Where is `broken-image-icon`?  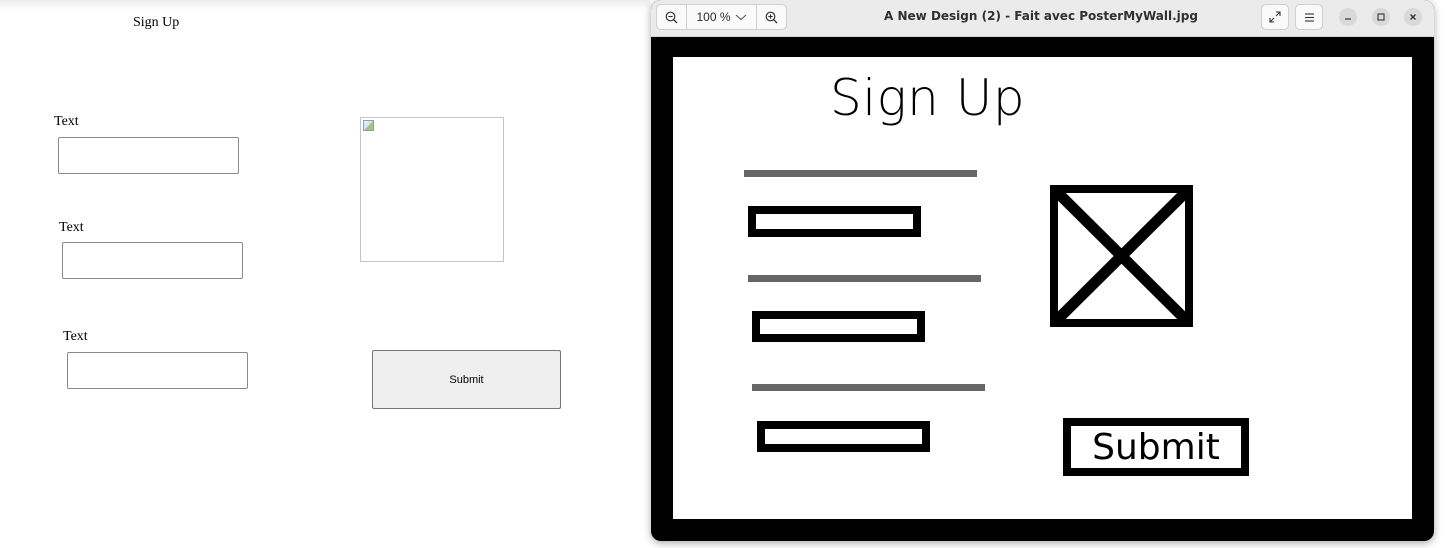
broken-image-icon is located at coordinates (368, 125).